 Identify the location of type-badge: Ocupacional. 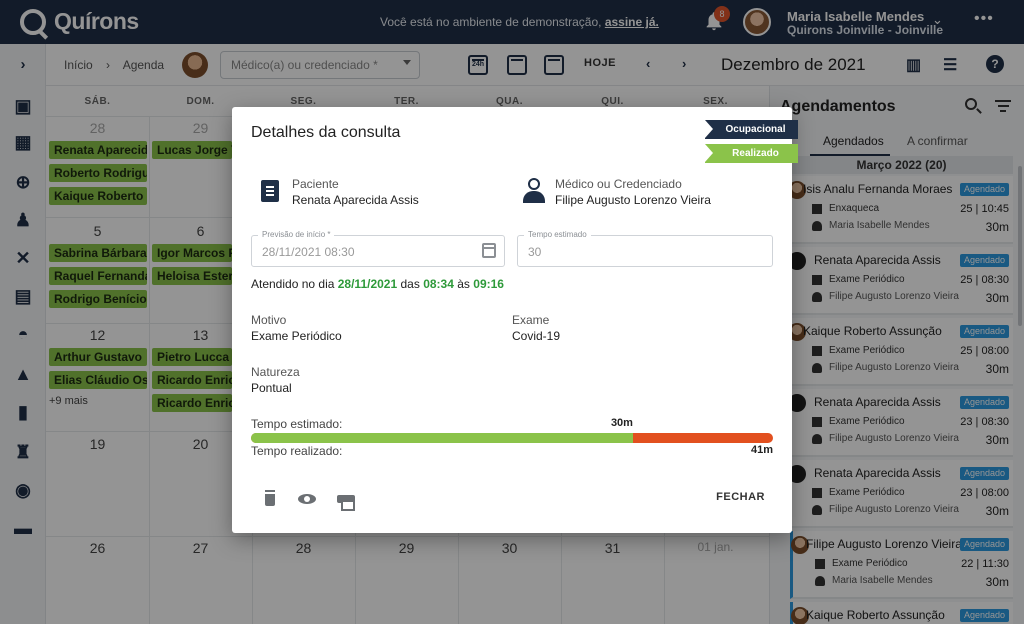
(751, 129).